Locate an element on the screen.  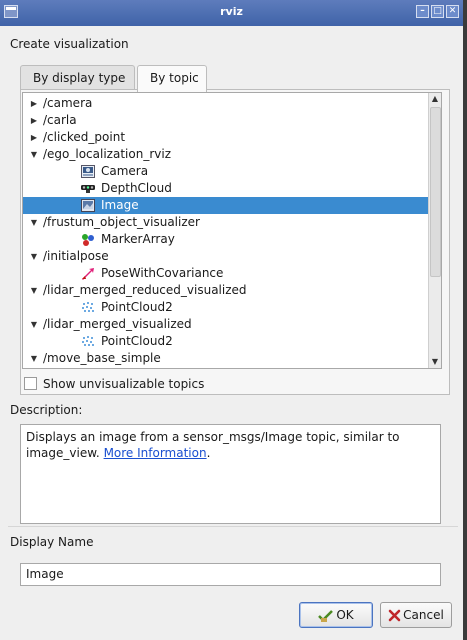
tree-row-label: /lidar_merged_visualized is located at coordinates (117, 324).